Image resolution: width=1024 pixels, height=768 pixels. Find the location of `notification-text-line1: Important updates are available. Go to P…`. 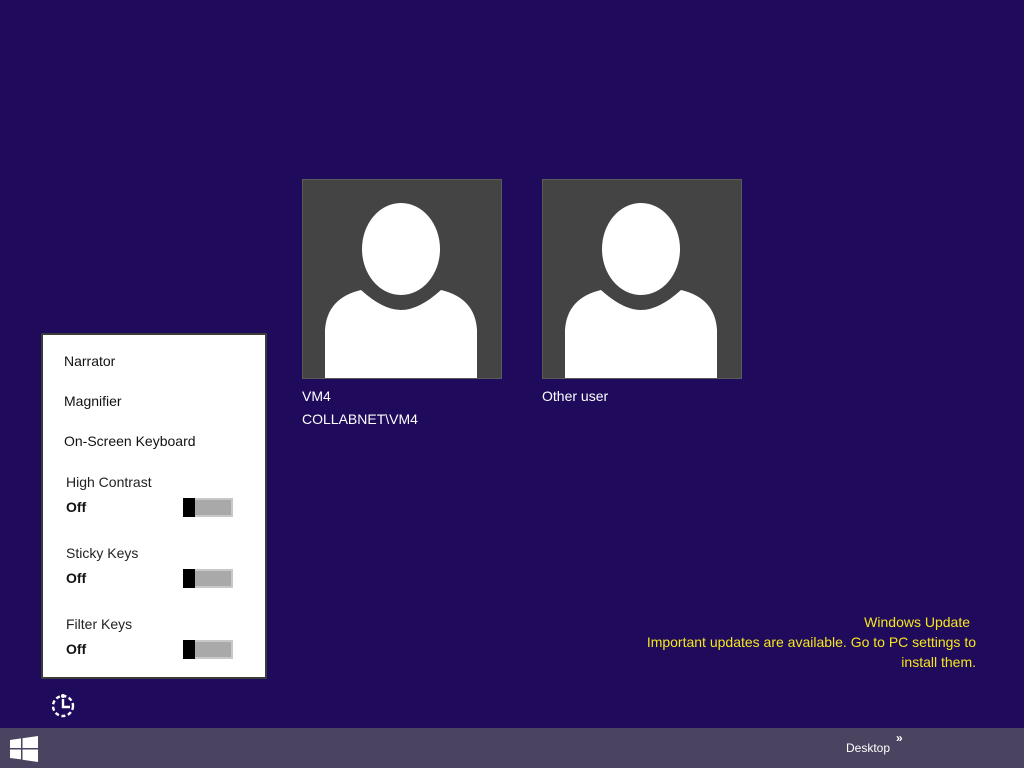

notification-text-line1: Important updates are available. Go to P… is located at coordinates (811, 642).